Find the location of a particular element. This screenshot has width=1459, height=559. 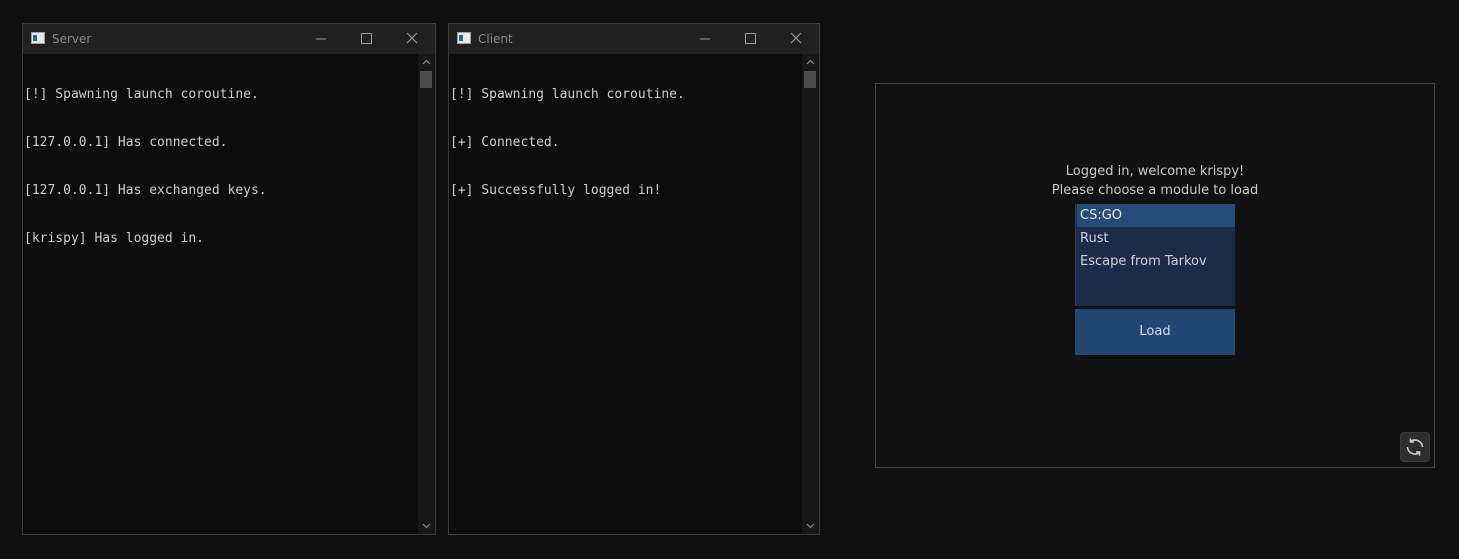

refresh-button is located at coordinates (1415, 447).